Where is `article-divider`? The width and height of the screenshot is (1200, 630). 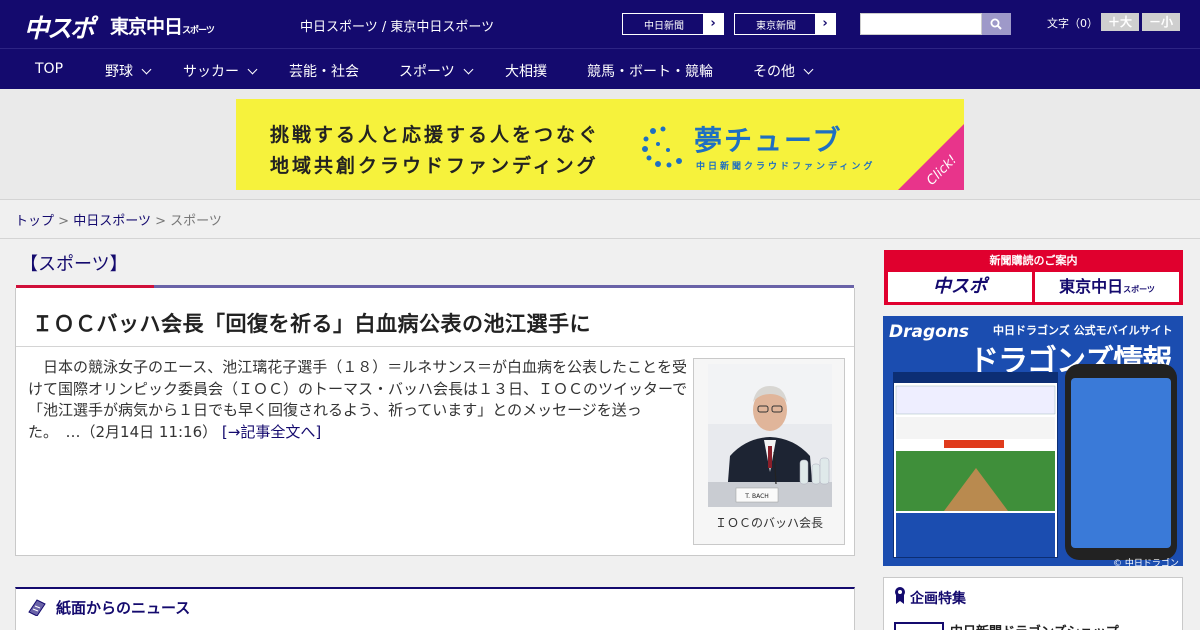 article-divider is located at coordinates (435, 346).